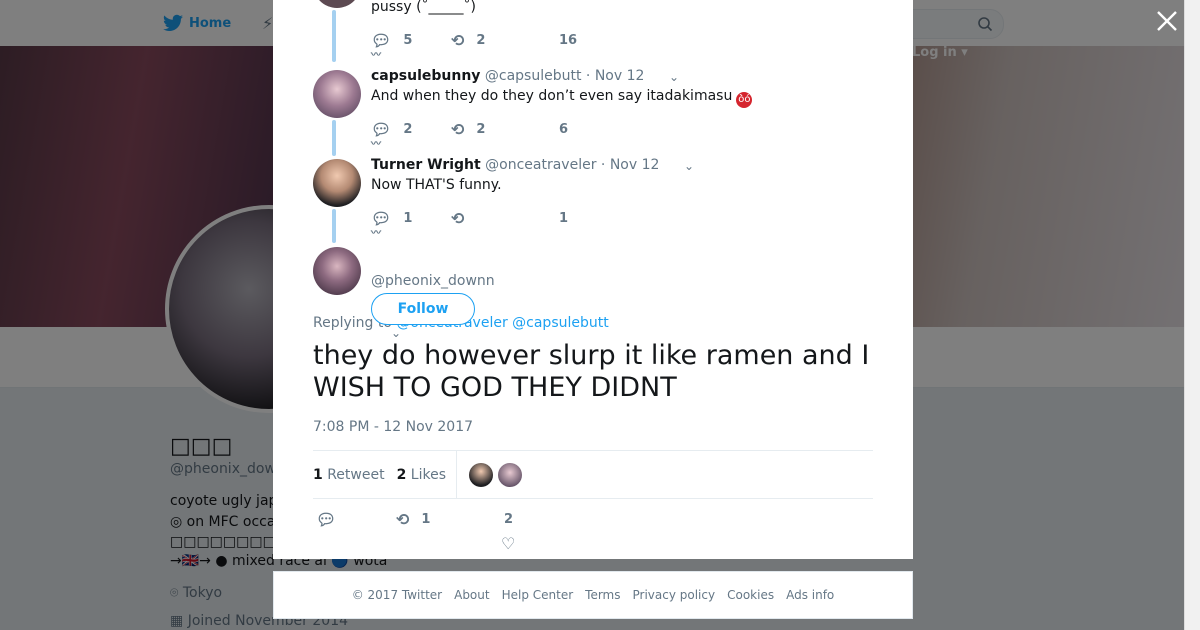 The width and height of the screenshot is (1200, 630). What do you see at coordinates (456, 474) in the screenshot?
I see `stats-divider` at bounding box center [456, 474].